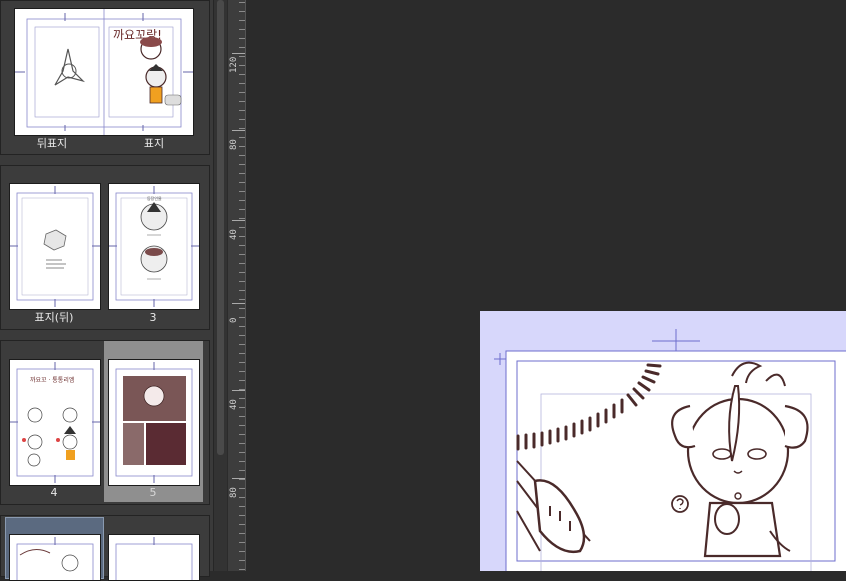 The width and height of the screenshot is (846, 581). Describe the element at coordinates (234, 64) in the screenshot. I see `ruler-label: 120` at that location.